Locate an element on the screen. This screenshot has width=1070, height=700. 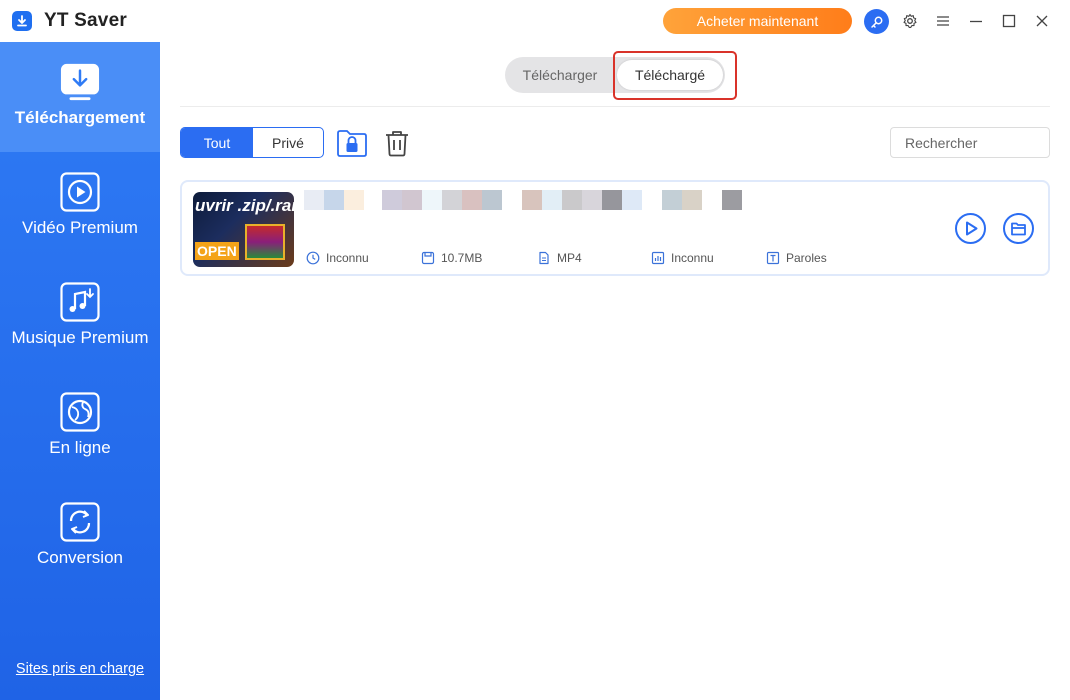
app-logo-icon is located at coordinates (22, 21).